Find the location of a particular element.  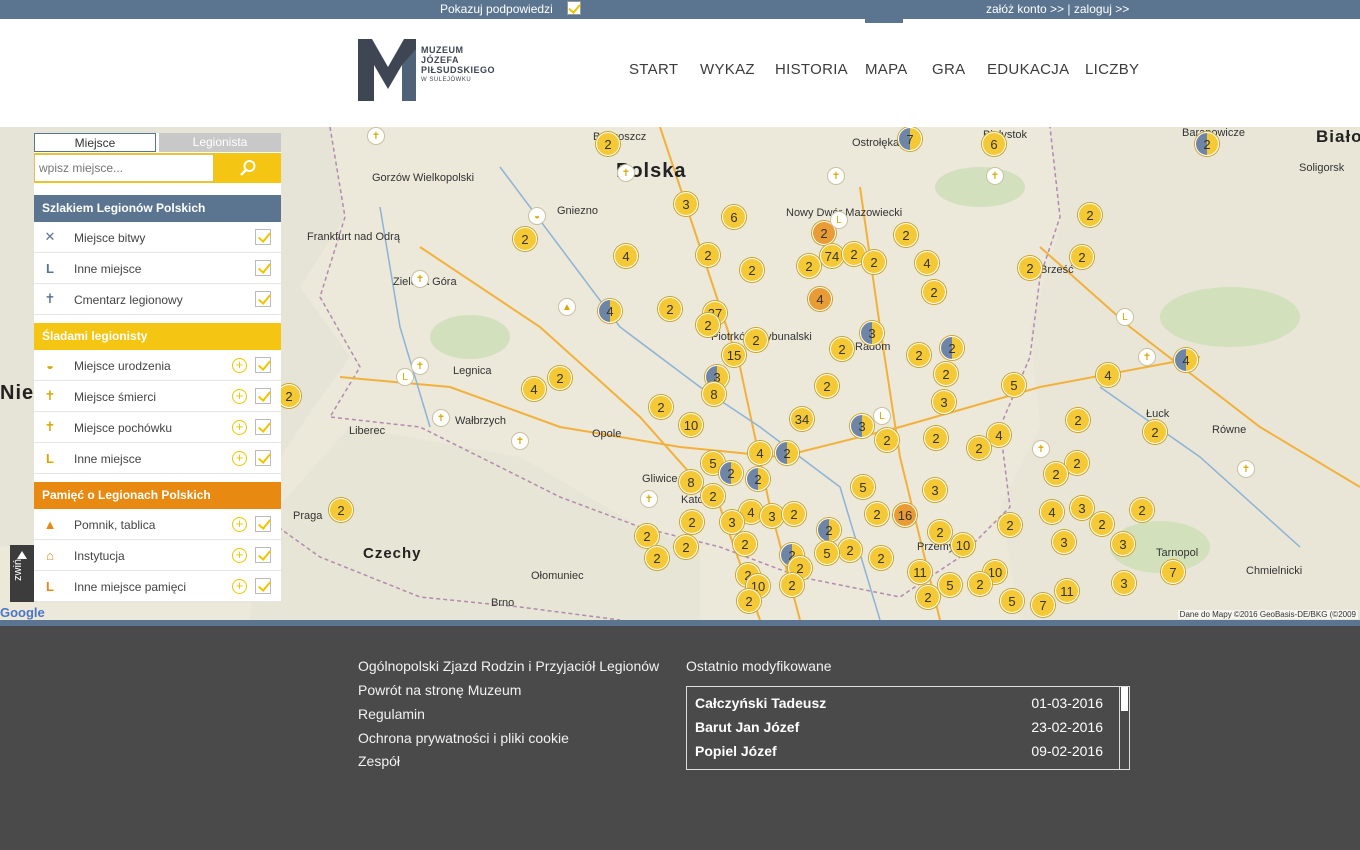

monument-icon: ▲ is located at coordinates (567, 307).